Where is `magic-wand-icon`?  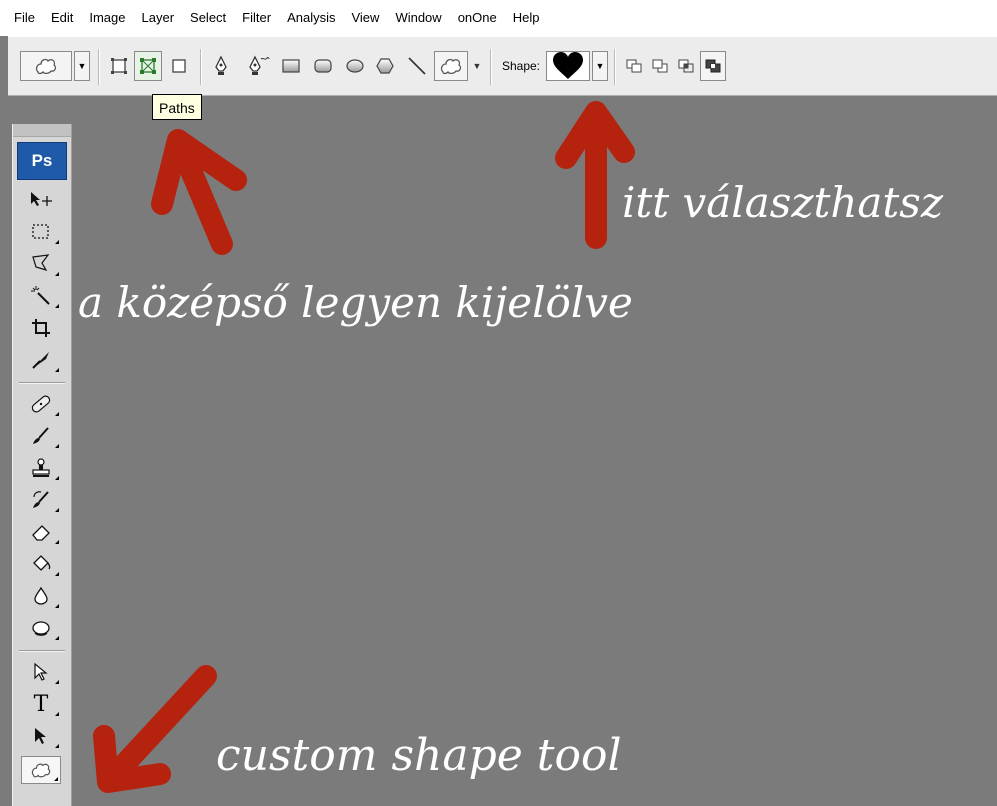
magic-wand-icon is located at coordinates (40, 295).